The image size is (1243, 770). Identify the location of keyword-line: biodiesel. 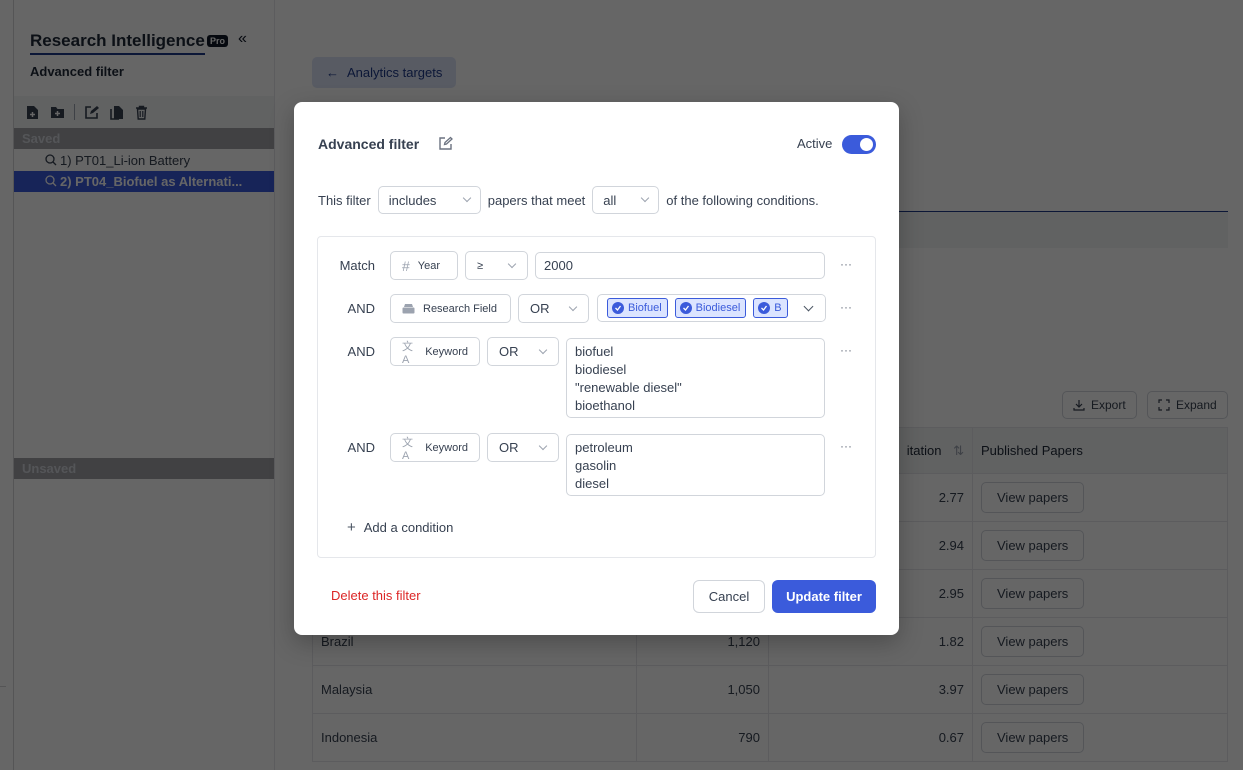
(601, 369).